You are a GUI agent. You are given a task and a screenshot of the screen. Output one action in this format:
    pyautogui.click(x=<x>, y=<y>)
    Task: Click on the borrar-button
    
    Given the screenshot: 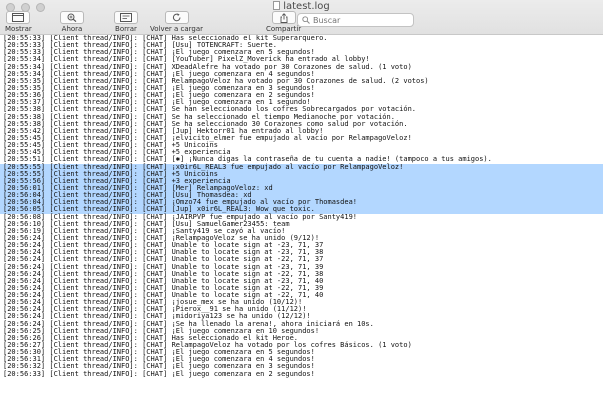 What is the action you would take?
    pyautogui.click(x=126, y=17)
    